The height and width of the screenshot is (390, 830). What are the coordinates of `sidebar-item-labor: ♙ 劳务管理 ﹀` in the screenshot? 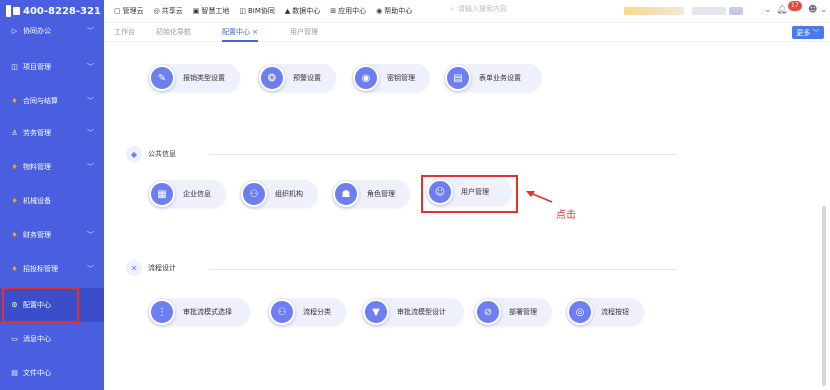 It's located at (52, 133).